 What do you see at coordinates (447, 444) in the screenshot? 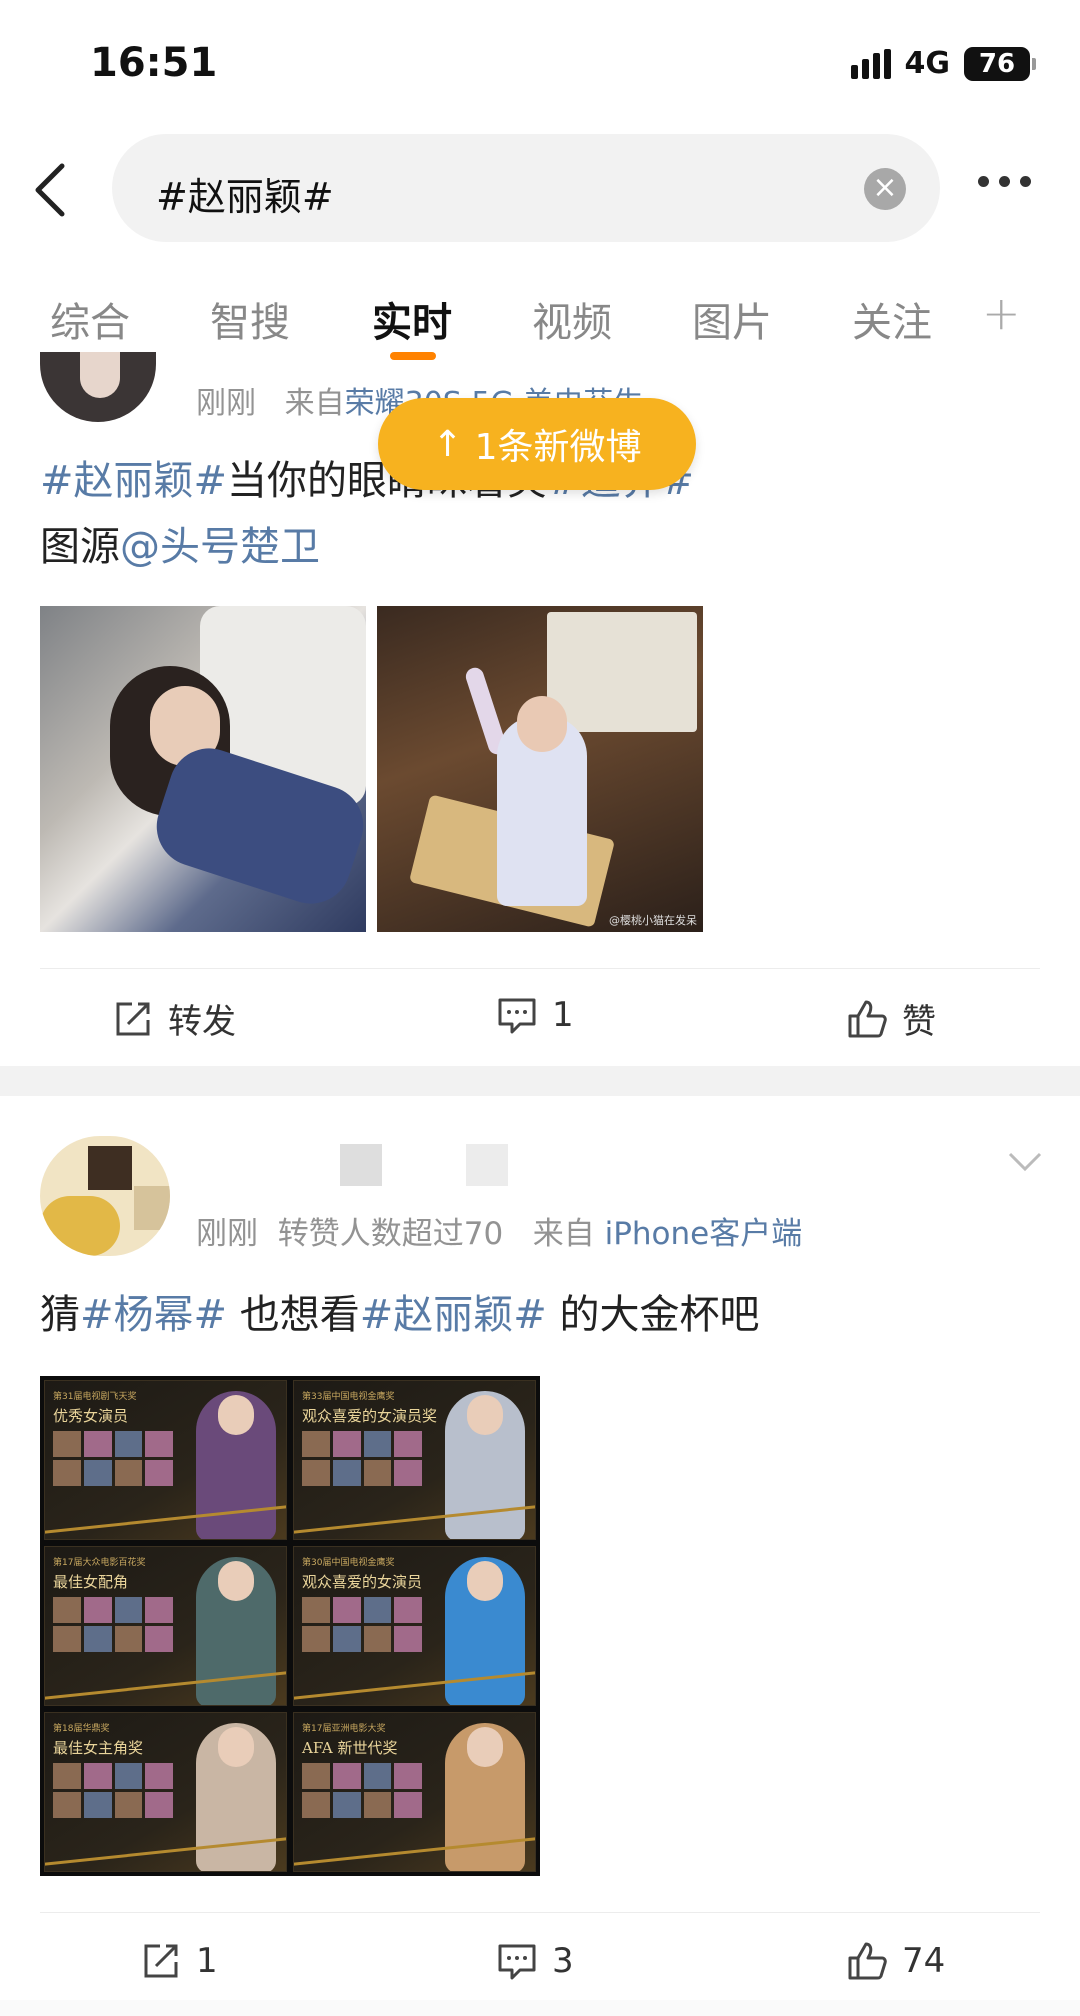
I see `arrow-up-icon: ↑` at bounding box center [447, 444].